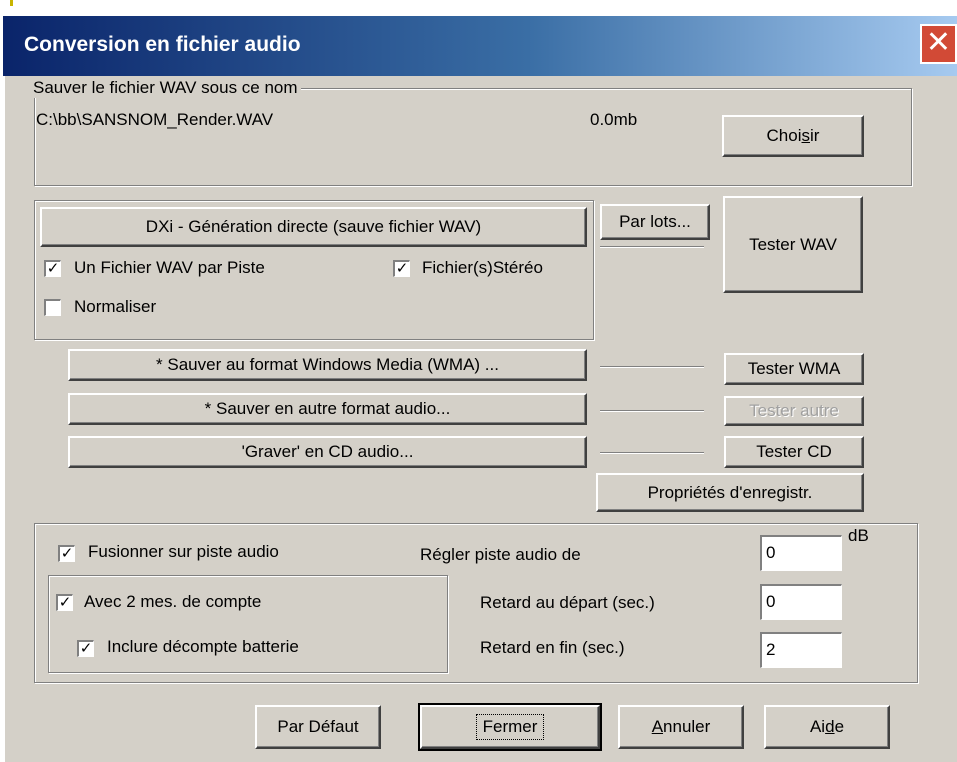 This screenshot has height=762, width=957. I want to click on close-dialog-button: Fermer, so click(510, 727).